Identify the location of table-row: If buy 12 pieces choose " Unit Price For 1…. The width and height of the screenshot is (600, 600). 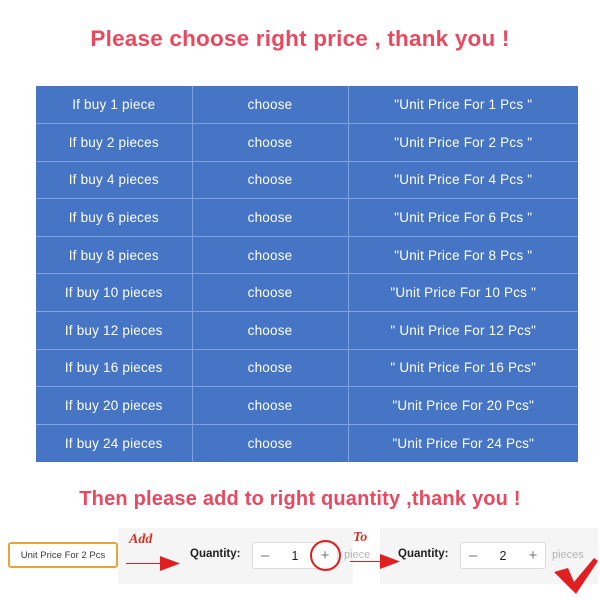
(307, 330).